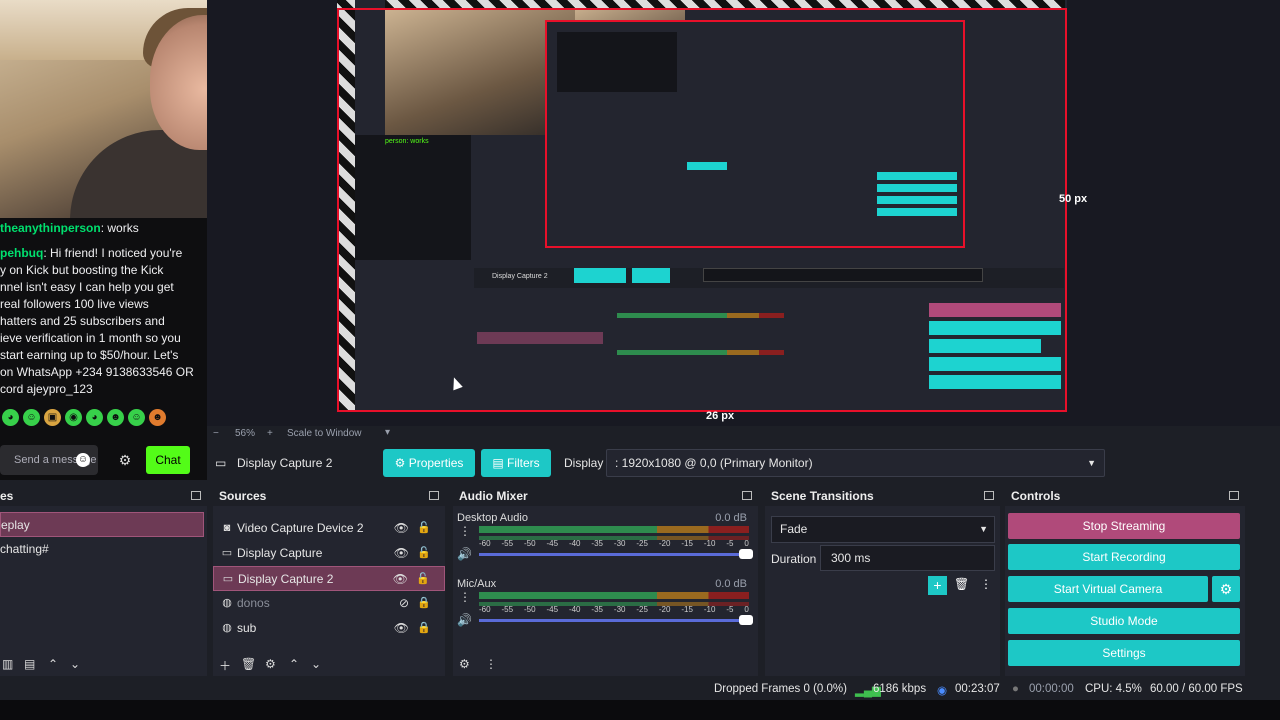 This screenshot has height=720, width=1280. I want to click on properties-label: Properties, so click(436, 463).